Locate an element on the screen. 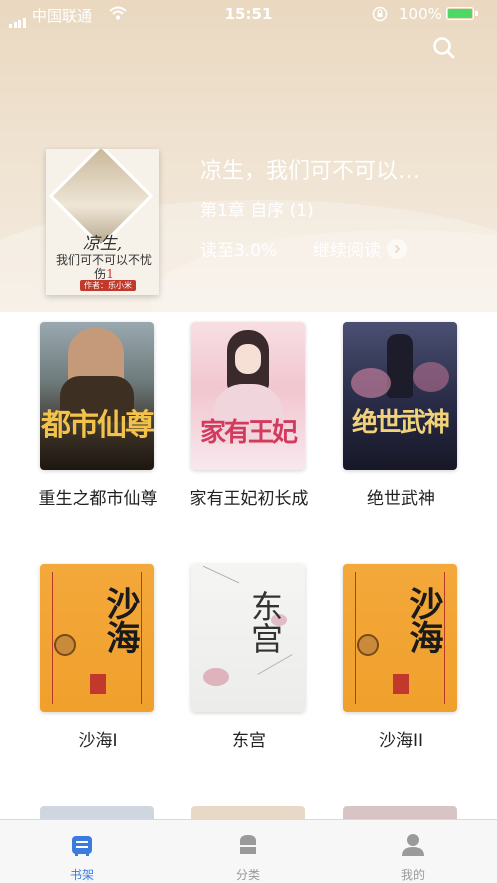  continue-reading-button: 继续阅读 is located at coordinates (360, 248).